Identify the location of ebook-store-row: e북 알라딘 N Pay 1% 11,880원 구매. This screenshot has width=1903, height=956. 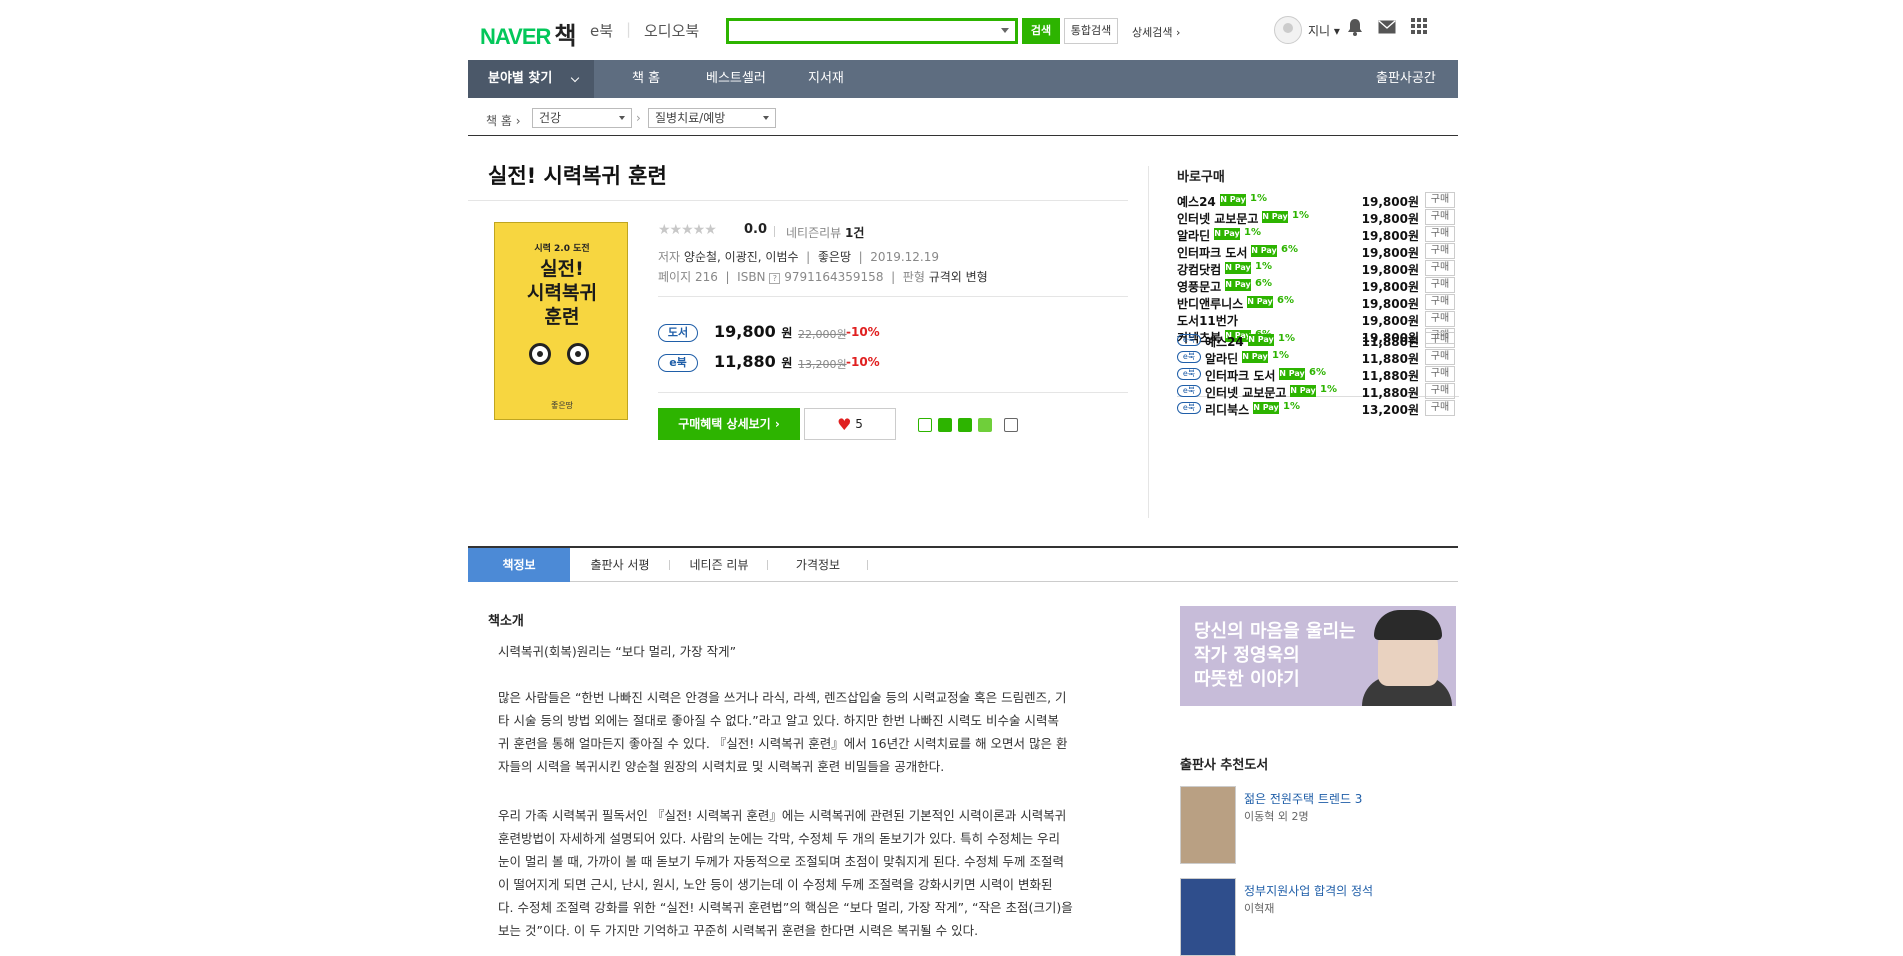
(1318, 357).